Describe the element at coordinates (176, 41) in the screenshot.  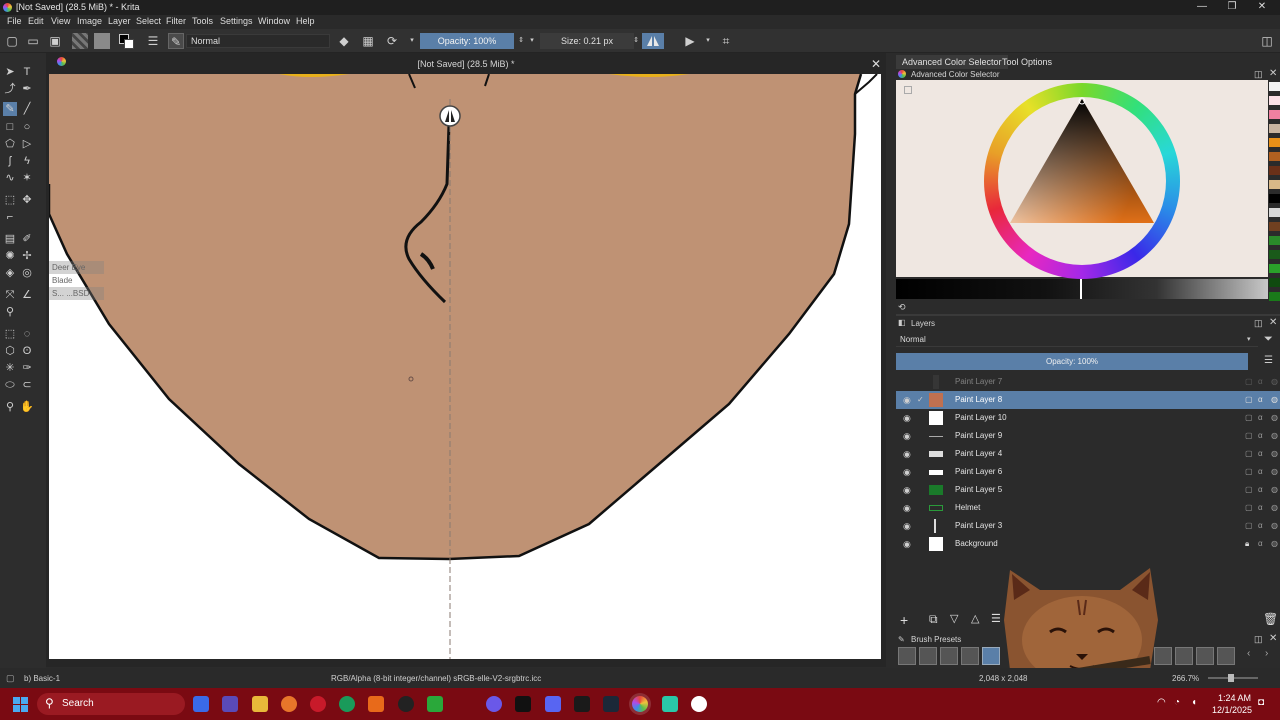
I see `brush-preset-icon: ✎` at that location.